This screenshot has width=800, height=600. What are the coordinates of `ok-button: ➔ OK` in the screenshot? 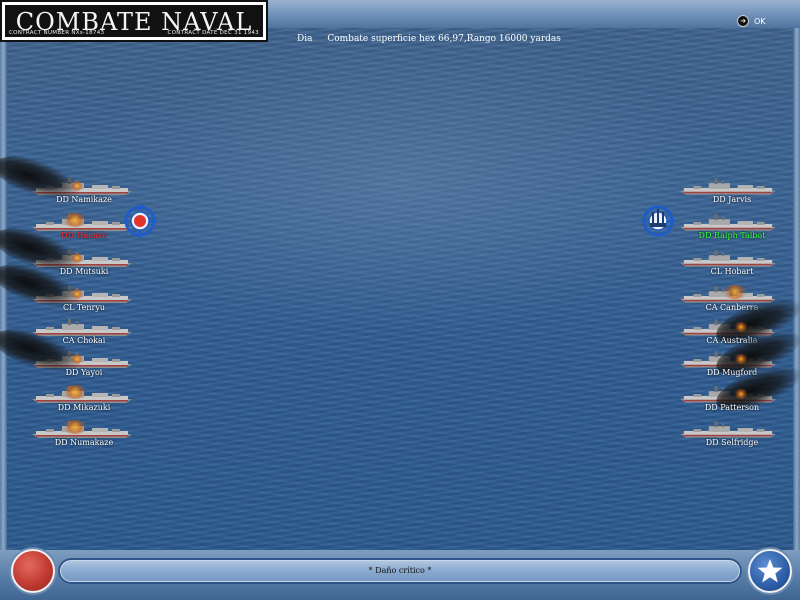 It's located at (751, 21).